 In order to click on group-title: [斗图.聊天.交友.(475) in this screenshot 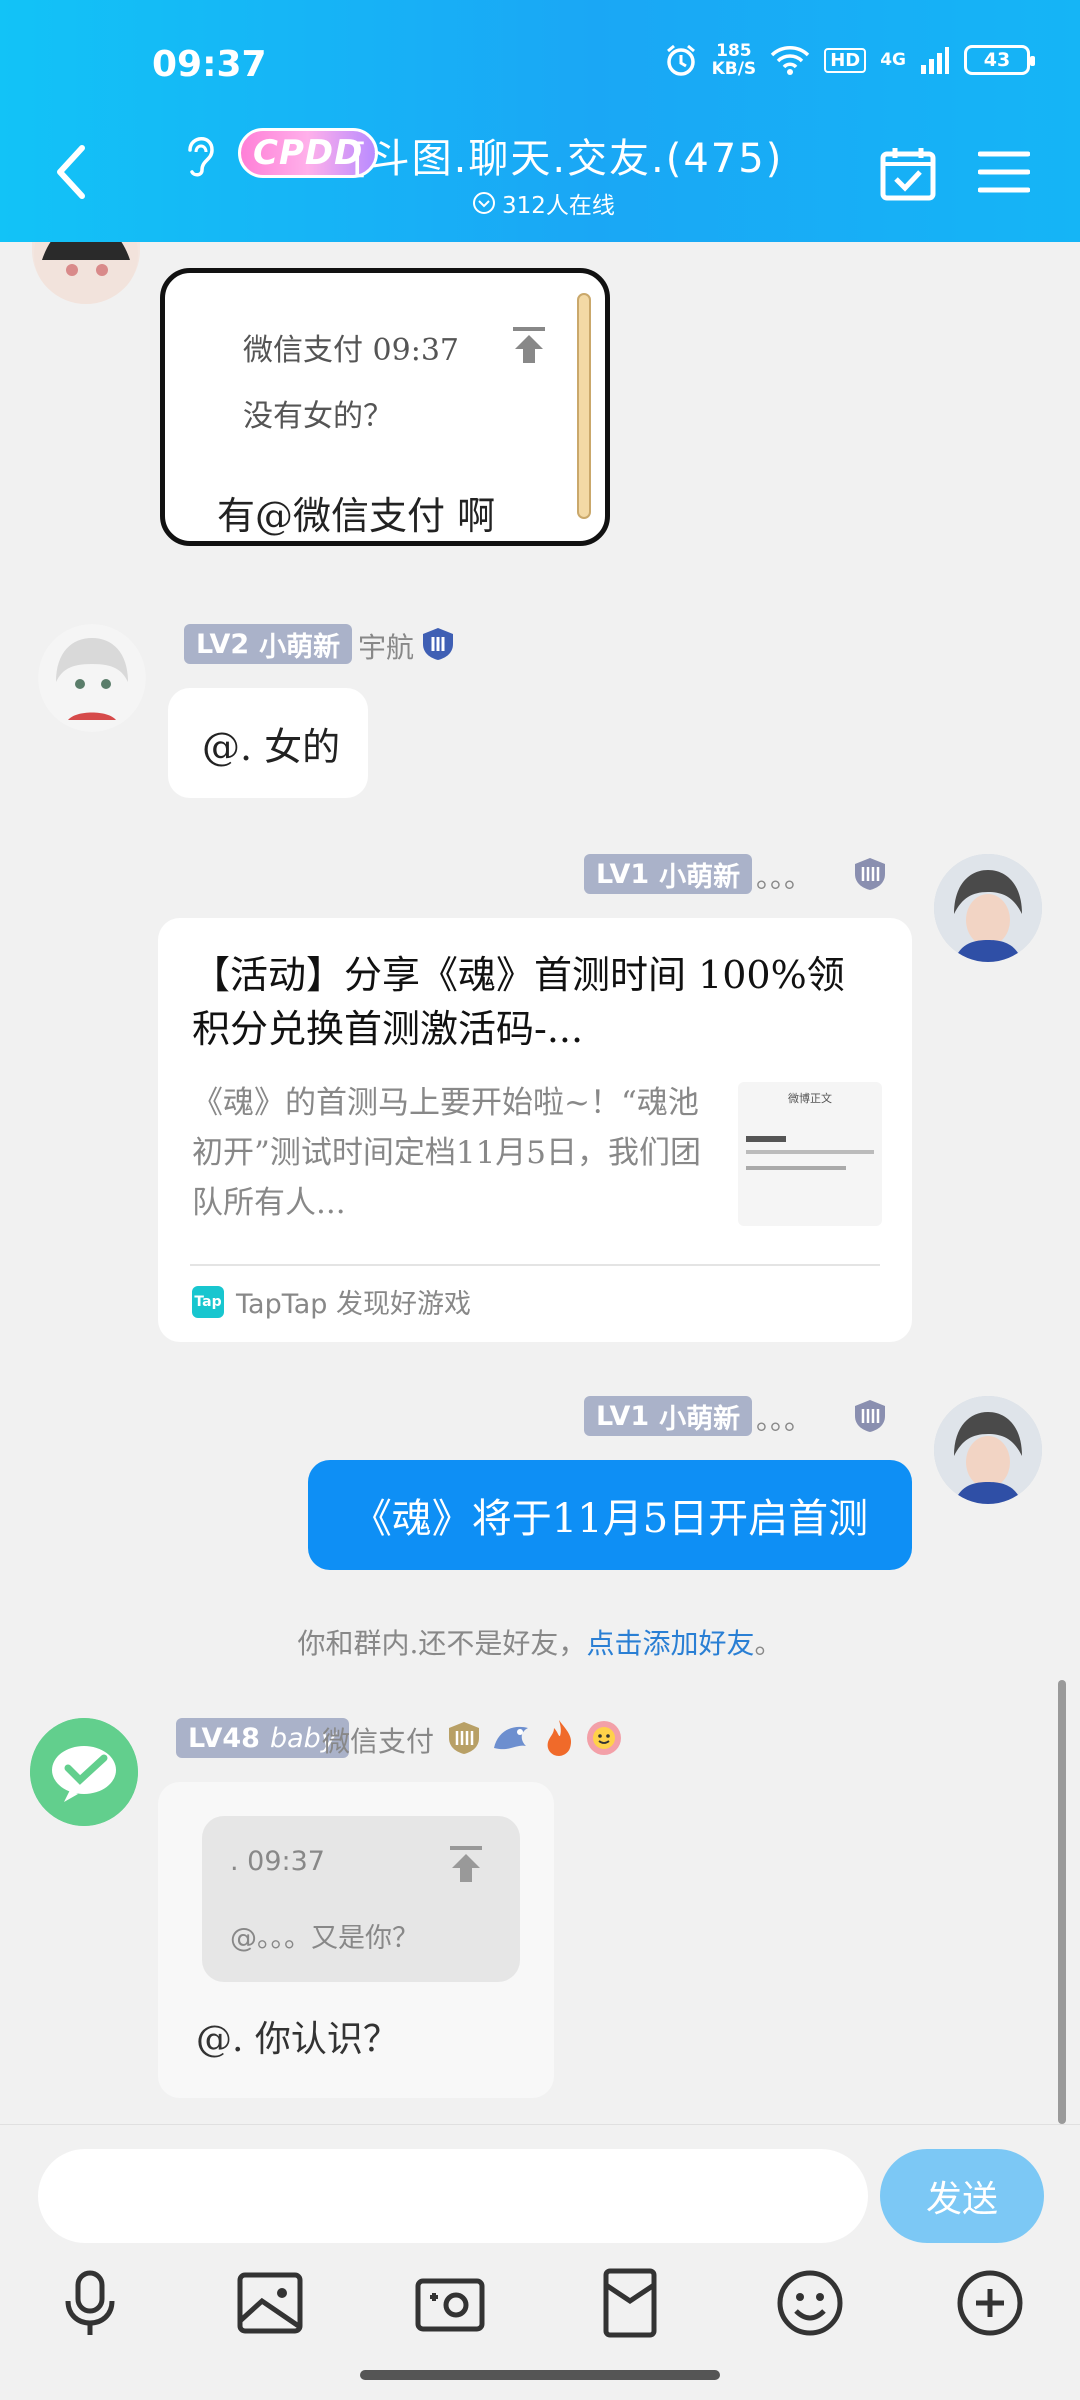, I will do `click(567, 155)`.